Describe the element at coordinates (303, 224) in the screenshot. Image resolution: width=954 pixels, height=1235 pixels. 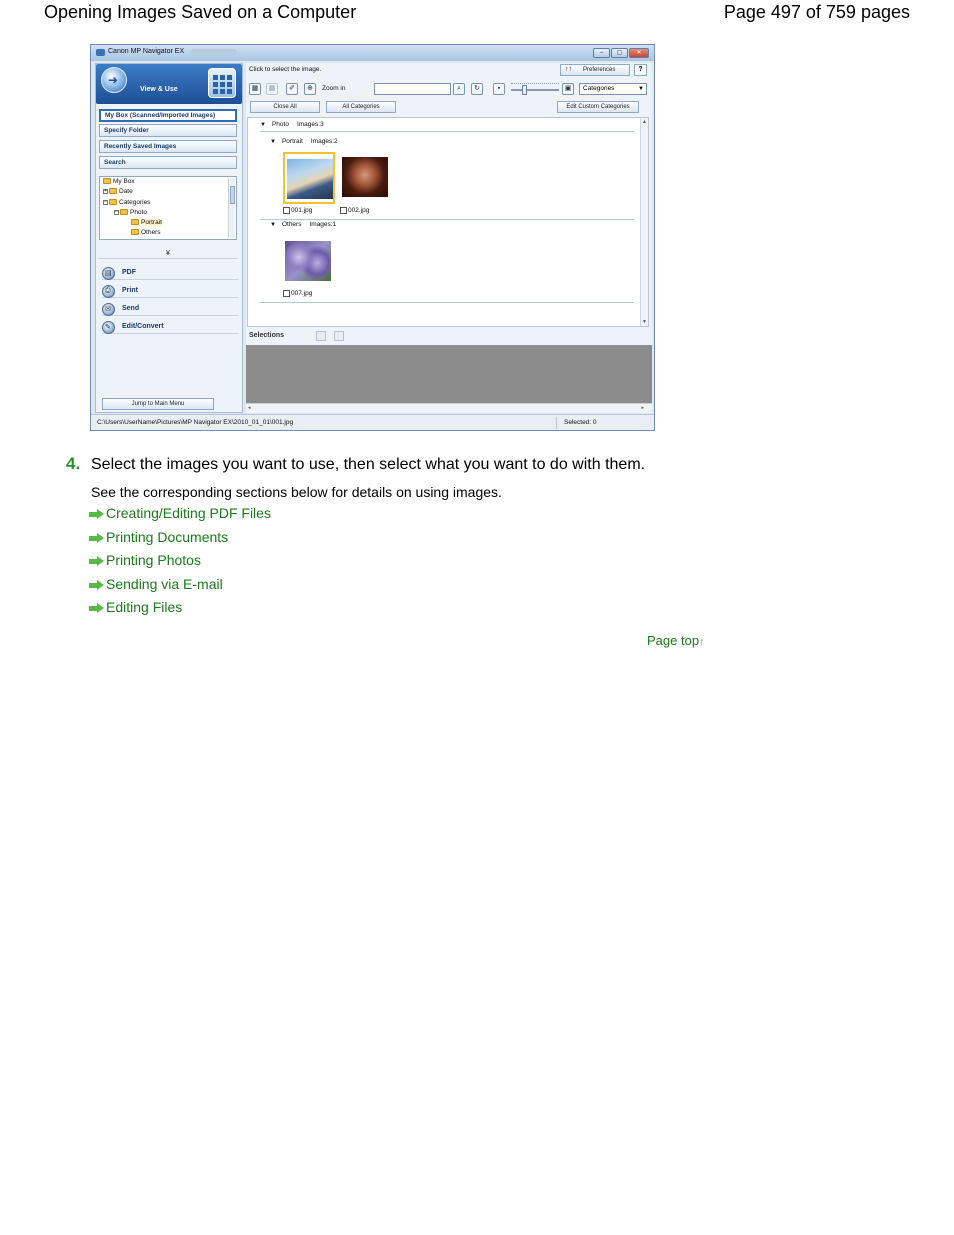
I see `group-others: ▼ Others Images:1` at that location.